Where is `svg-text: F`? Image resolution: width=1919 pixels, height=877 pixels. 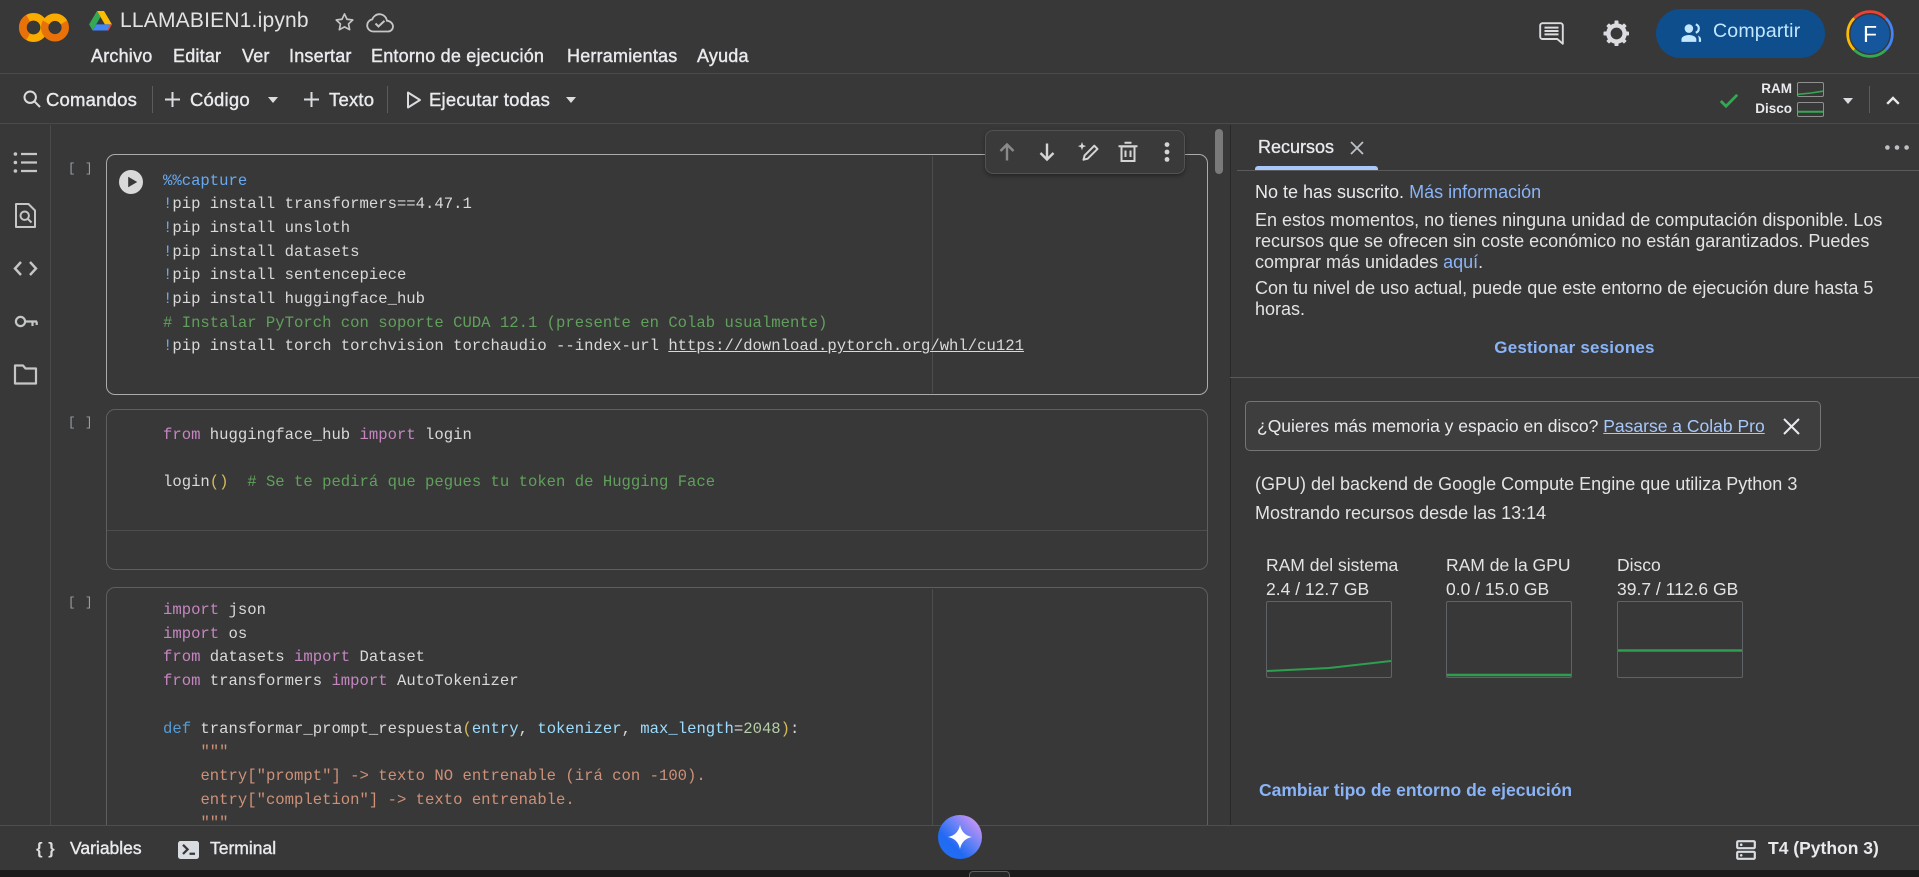 svg-text: F is located at coordinates (1870, 34).